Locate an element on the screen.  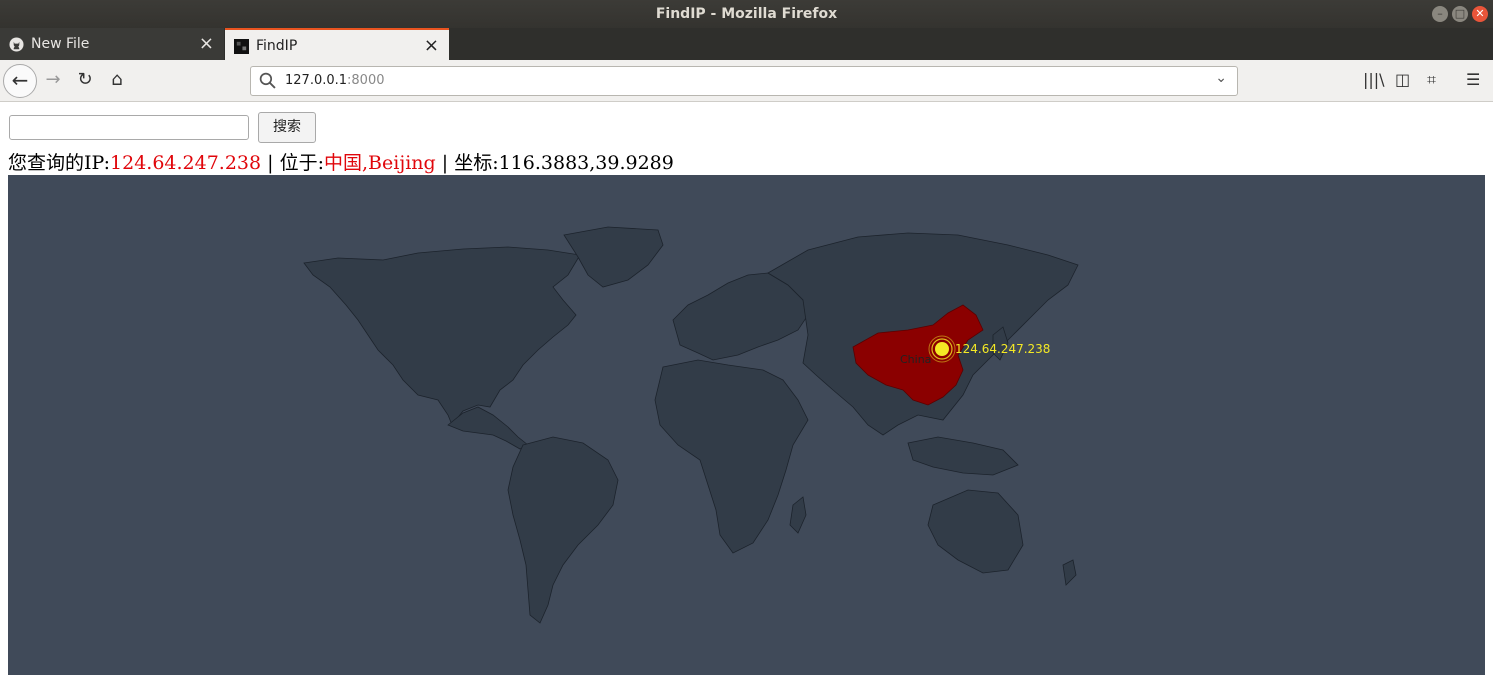
url-port: :8000 is located at coordinates (366, 80).